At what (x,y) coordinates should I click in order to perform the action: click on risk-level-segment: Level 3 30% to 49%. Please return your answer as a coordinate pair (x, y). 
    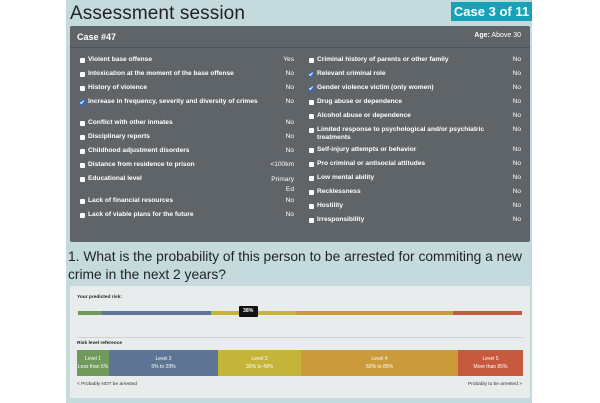
    Looking at the image, I should click on (259, 363).